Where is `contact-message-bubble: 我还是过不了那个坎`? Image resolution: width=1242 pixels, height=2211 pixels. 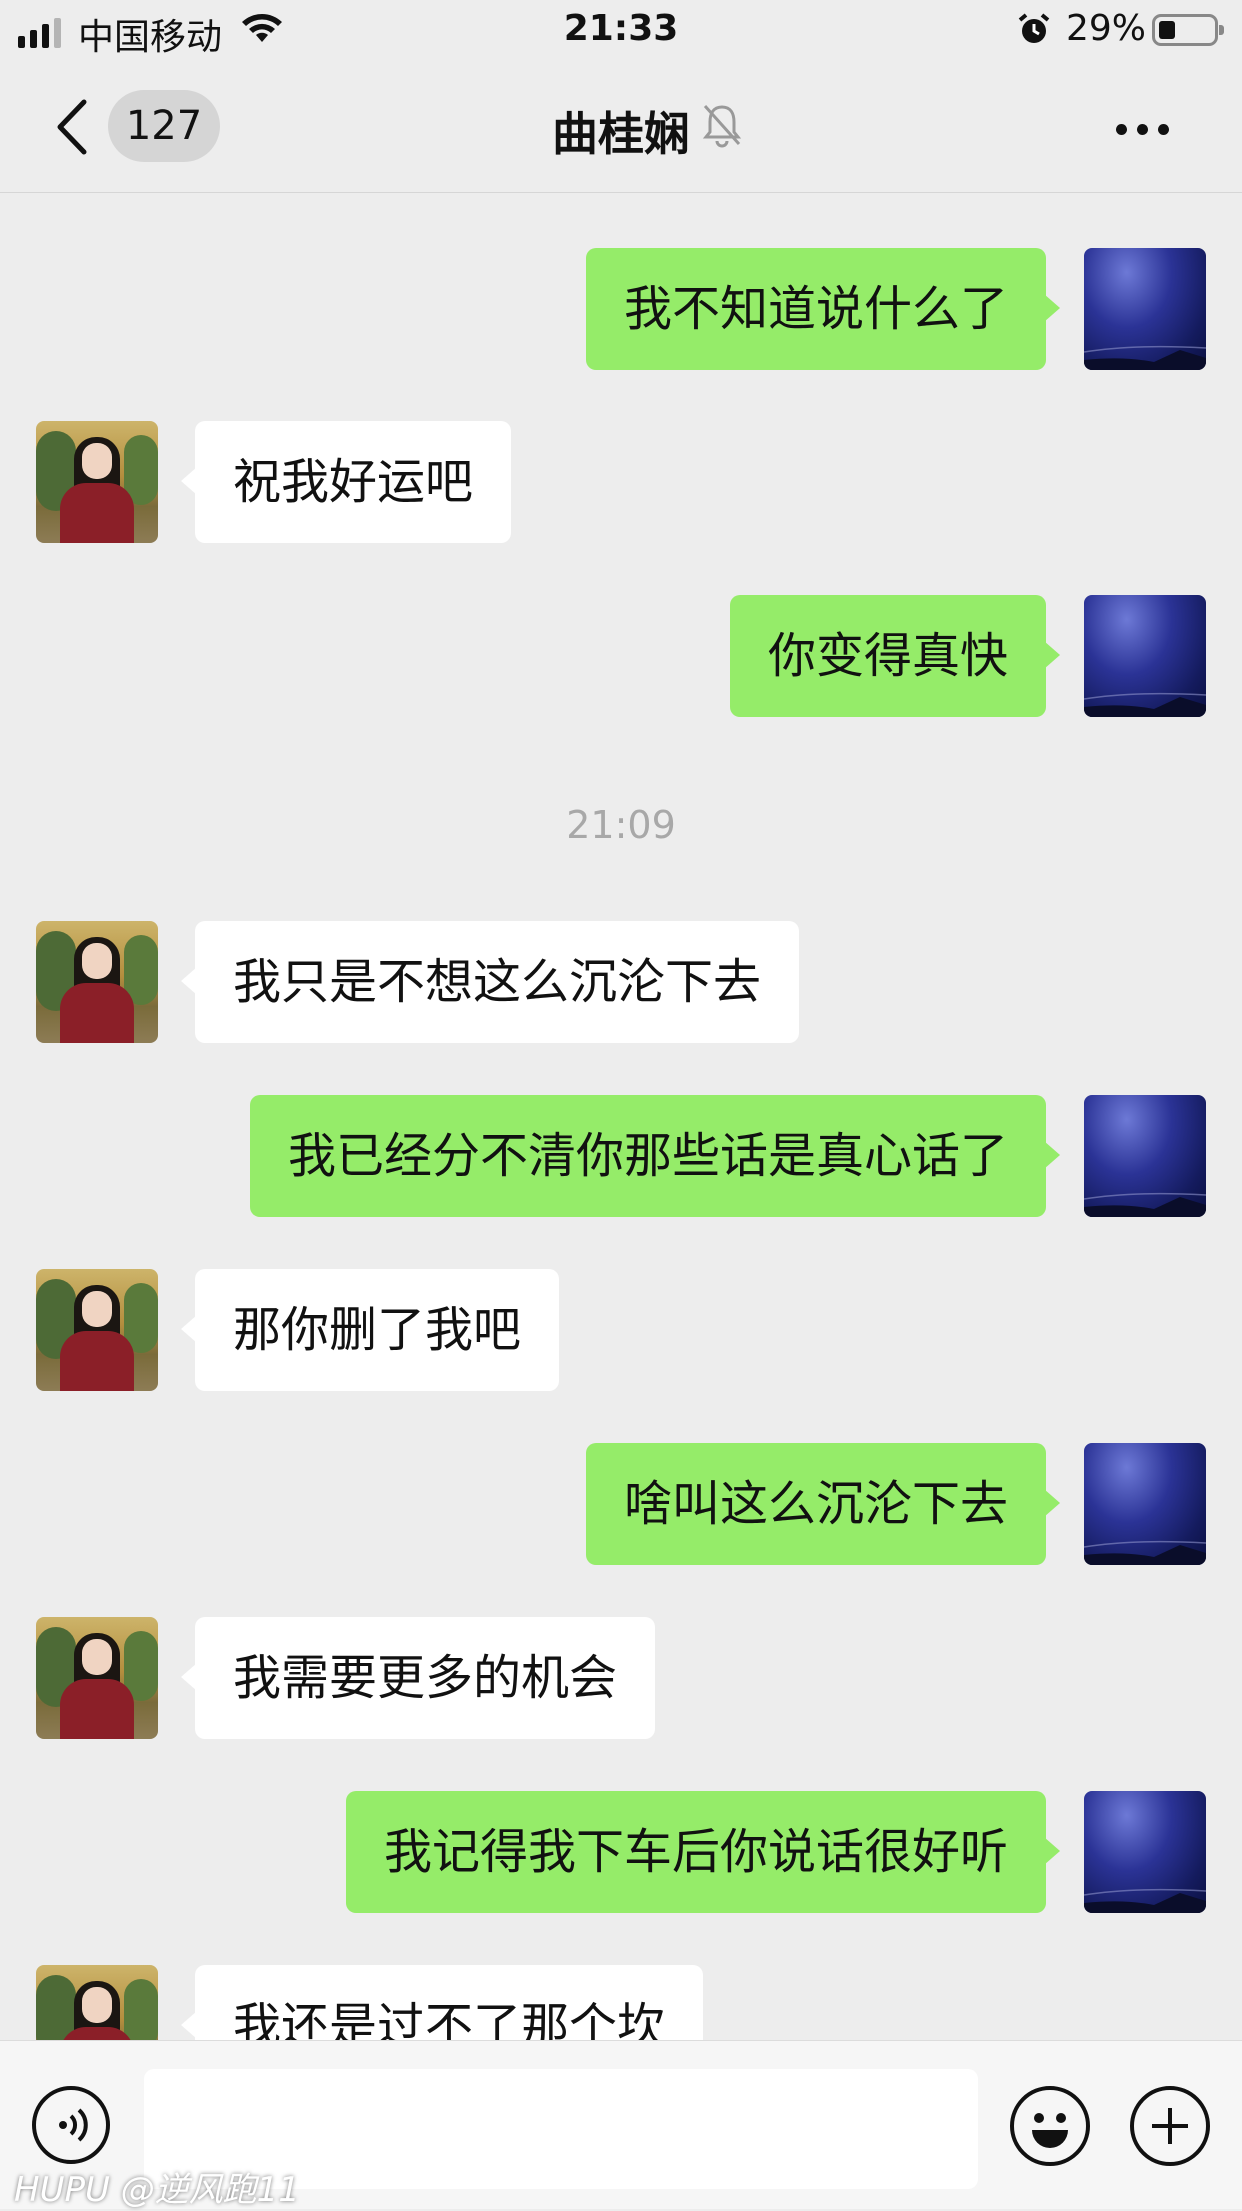 contact-message-bubble: 我还是过不了那个坎 is located at coordinates (442, 2002).